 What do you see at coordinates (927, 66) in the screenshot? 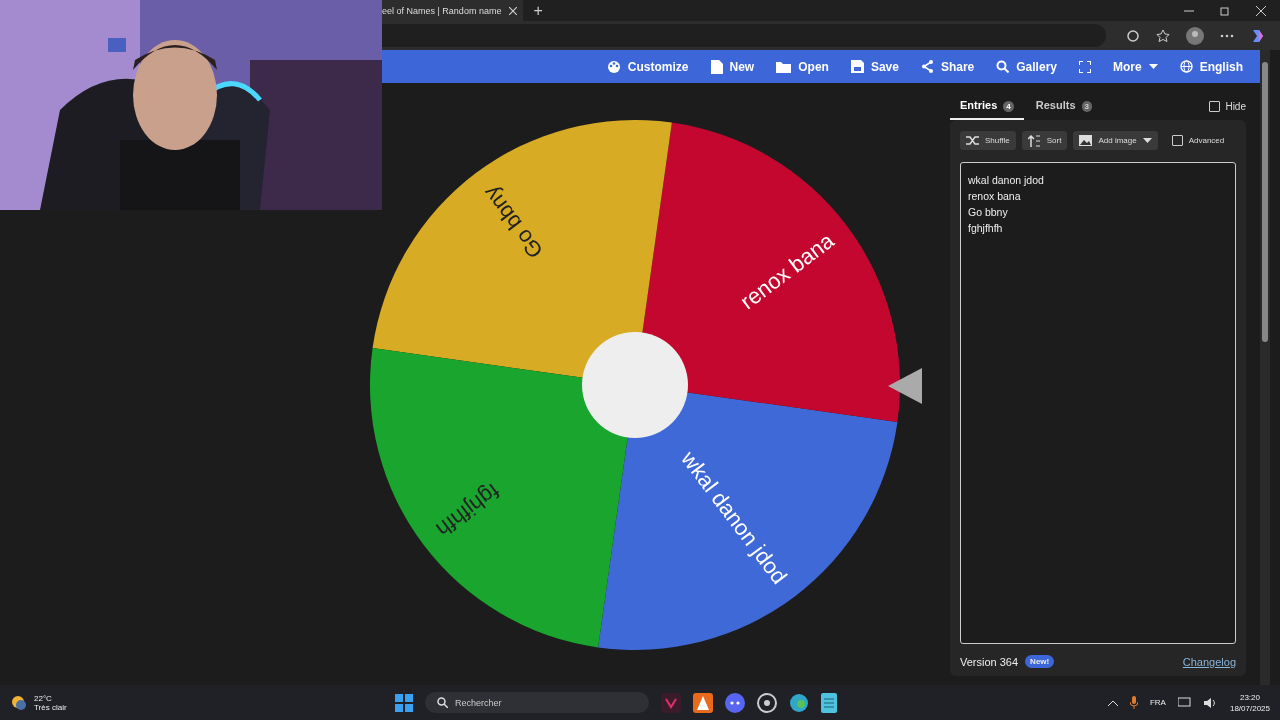
I see `share-icon` at bounding box center [927, 66].